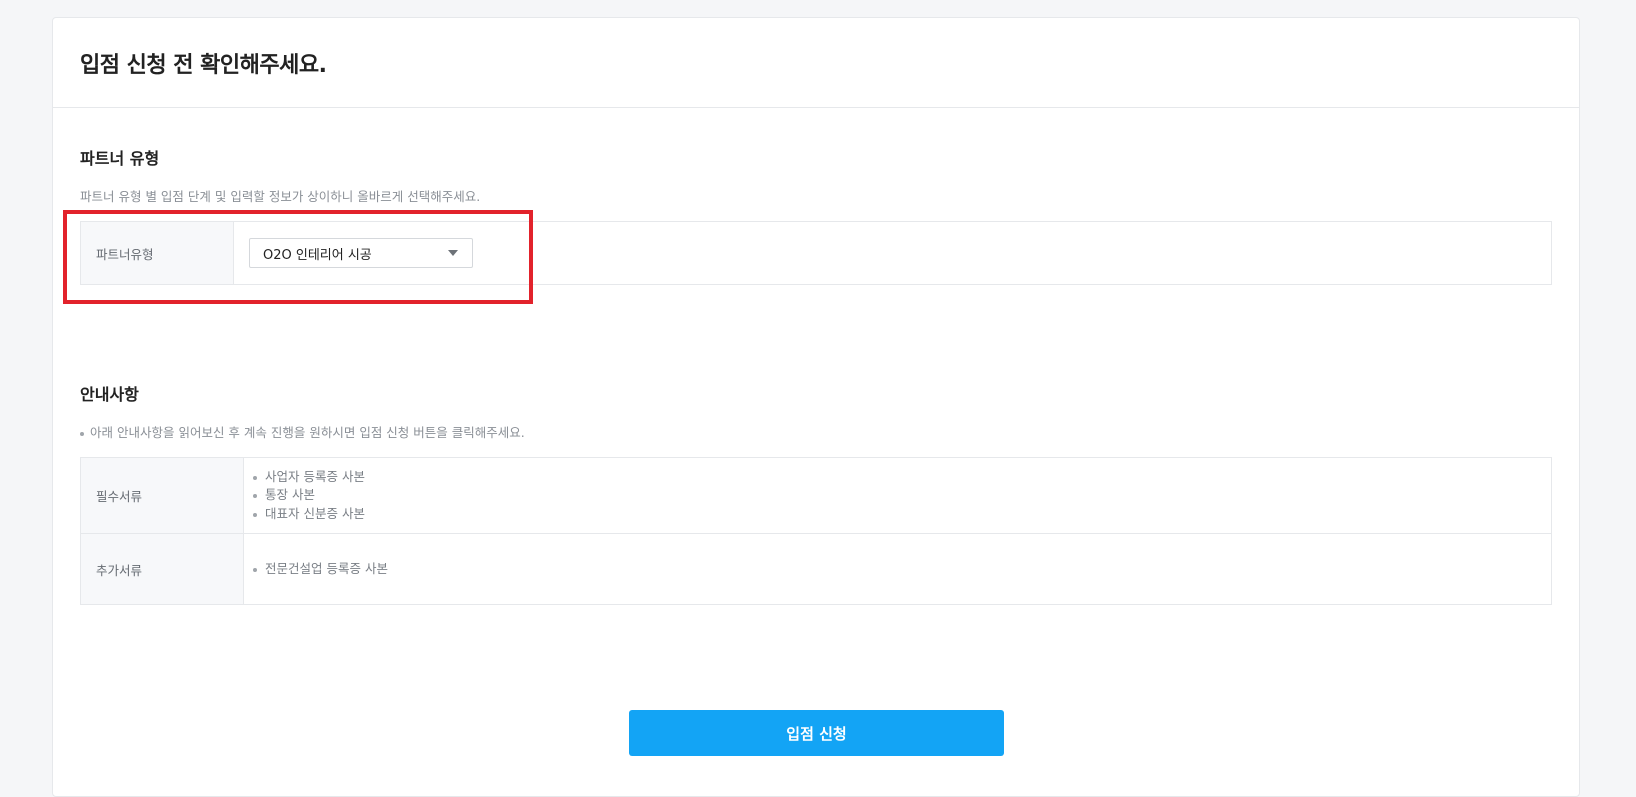  Describe the element at coordinates (82, 433) in the screenshot. I see `bullet-icon` at that location.